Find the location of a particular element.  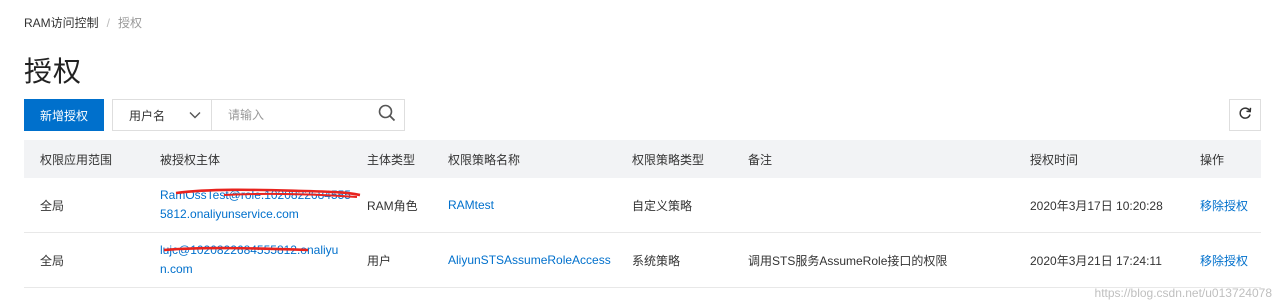

remark-cell: 调用STS服务AssumeRole接口的权限 is located at coordinates (848, 260).